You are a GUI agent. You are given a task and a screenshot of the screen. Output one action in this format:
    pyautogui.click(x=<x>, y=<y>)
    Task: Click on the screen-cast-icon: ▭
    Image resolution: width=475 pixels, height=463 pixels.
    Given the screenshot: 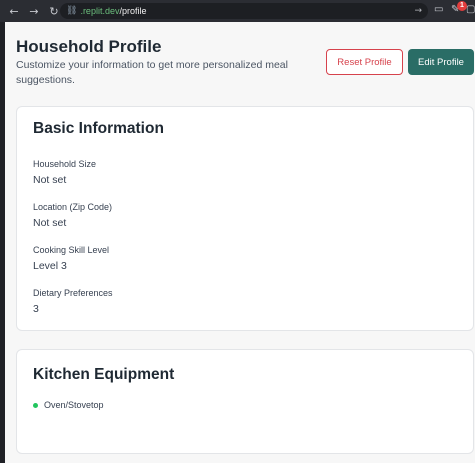 What is the action you would take?
    pyautogui.click(x=438, y=9)
    